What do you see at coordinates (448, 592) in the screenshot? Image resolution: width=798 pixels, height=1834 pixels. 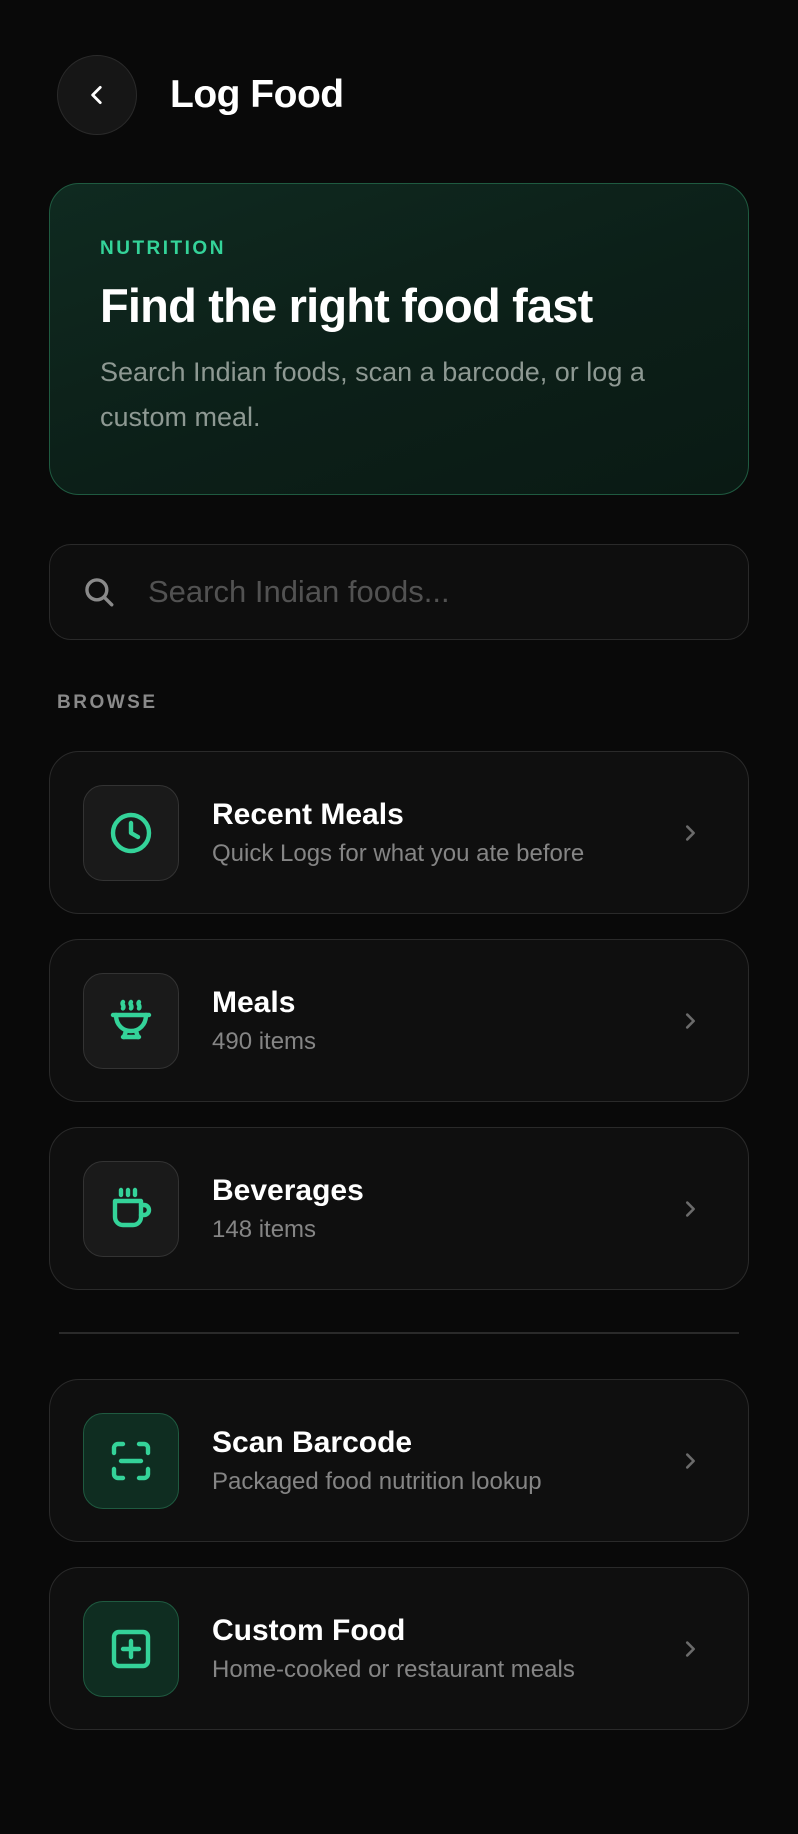 I see `search-input` at bounding box center [448, 592].